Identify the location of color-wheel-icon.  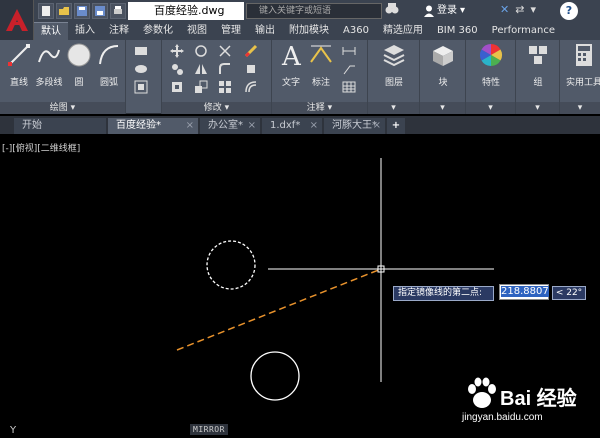
(491, 55).